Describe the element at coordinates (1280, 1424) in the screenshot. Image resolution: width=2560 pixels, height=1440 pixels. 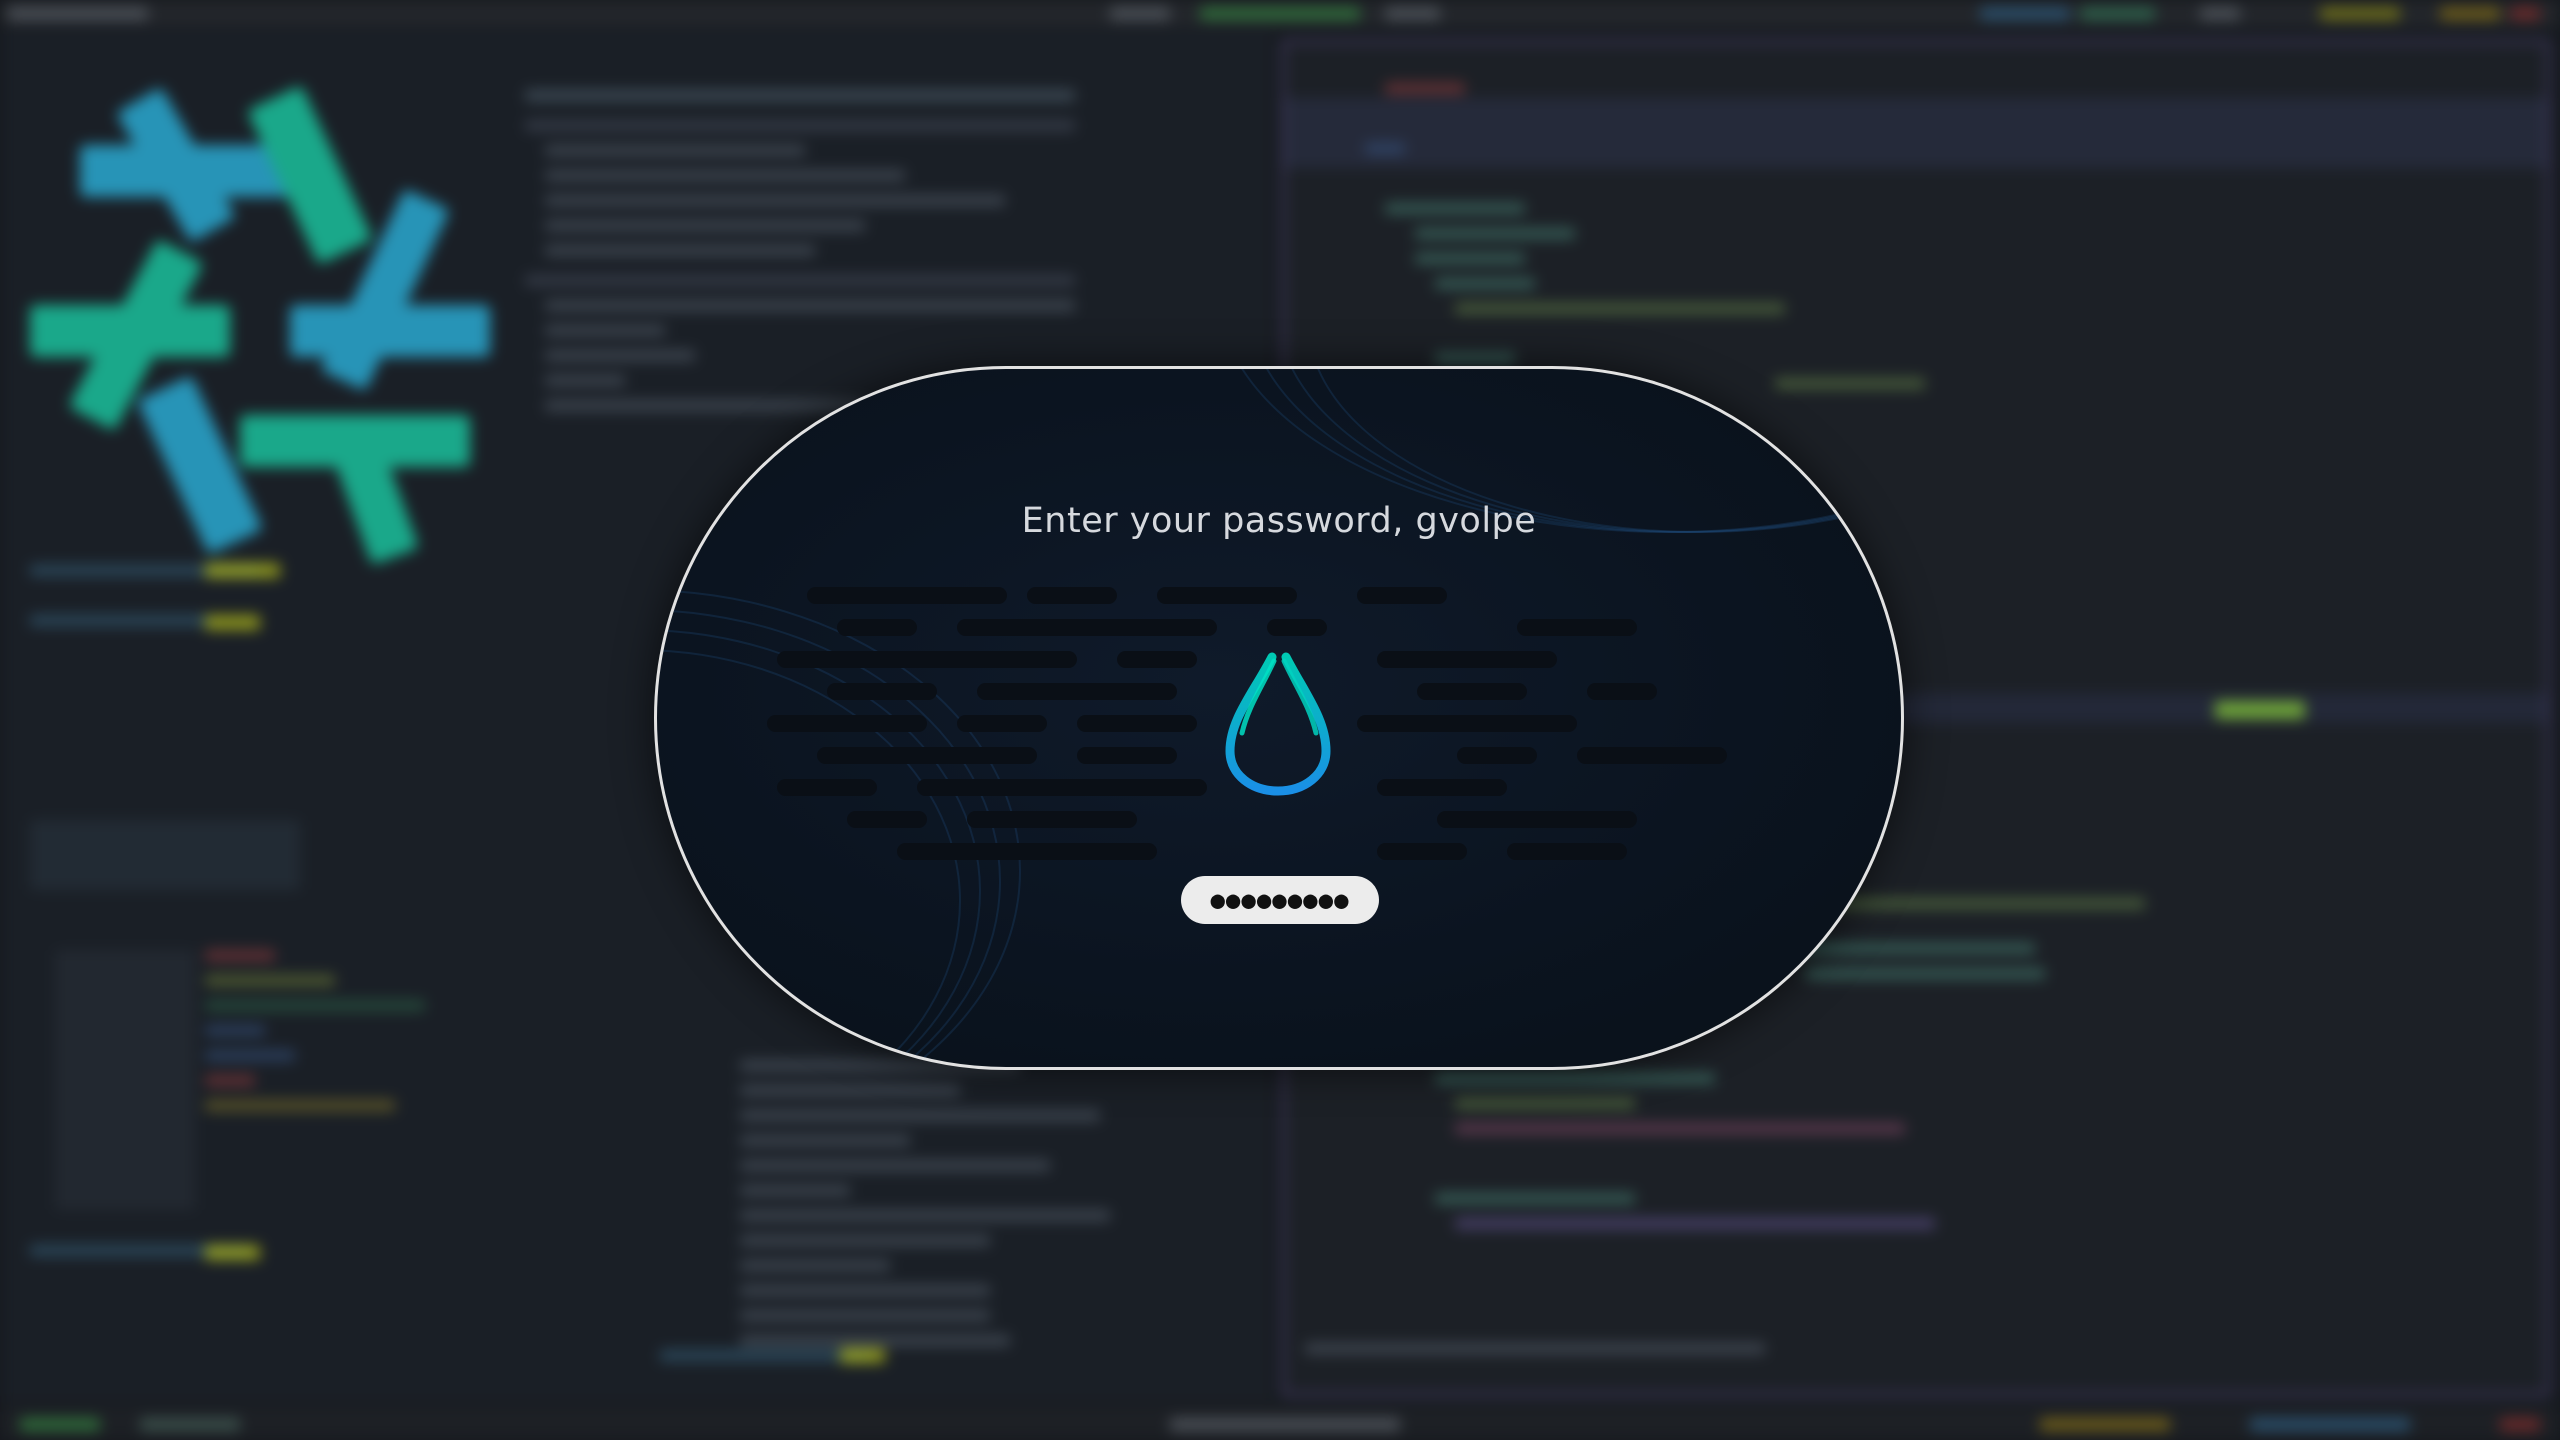
I see `bottom-status-bar` at that location.